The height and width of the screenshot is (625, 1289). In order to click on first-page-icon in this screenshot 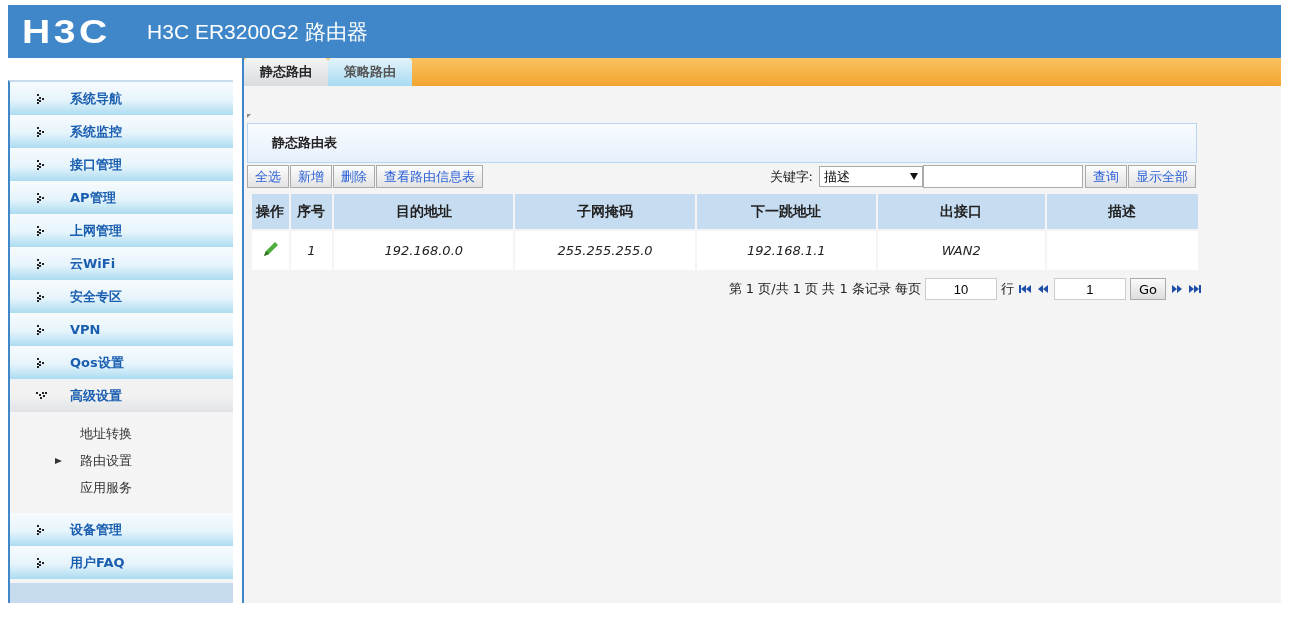, I will do `click(1024, 289)`.